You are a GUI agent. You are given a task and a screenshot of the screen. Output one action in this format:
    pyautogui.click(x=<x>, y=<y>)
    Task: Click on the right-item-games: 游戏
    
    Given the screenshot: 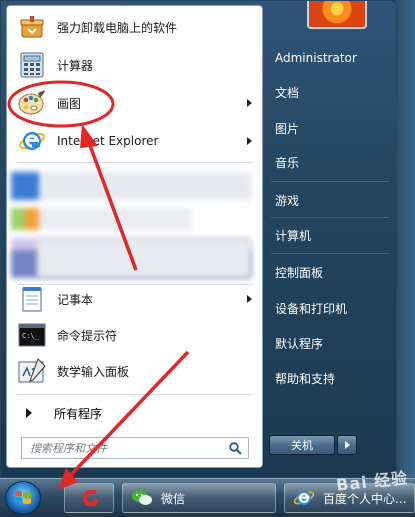 What is the action you would take?
    pyautogui.click(x=329, y=200)
    